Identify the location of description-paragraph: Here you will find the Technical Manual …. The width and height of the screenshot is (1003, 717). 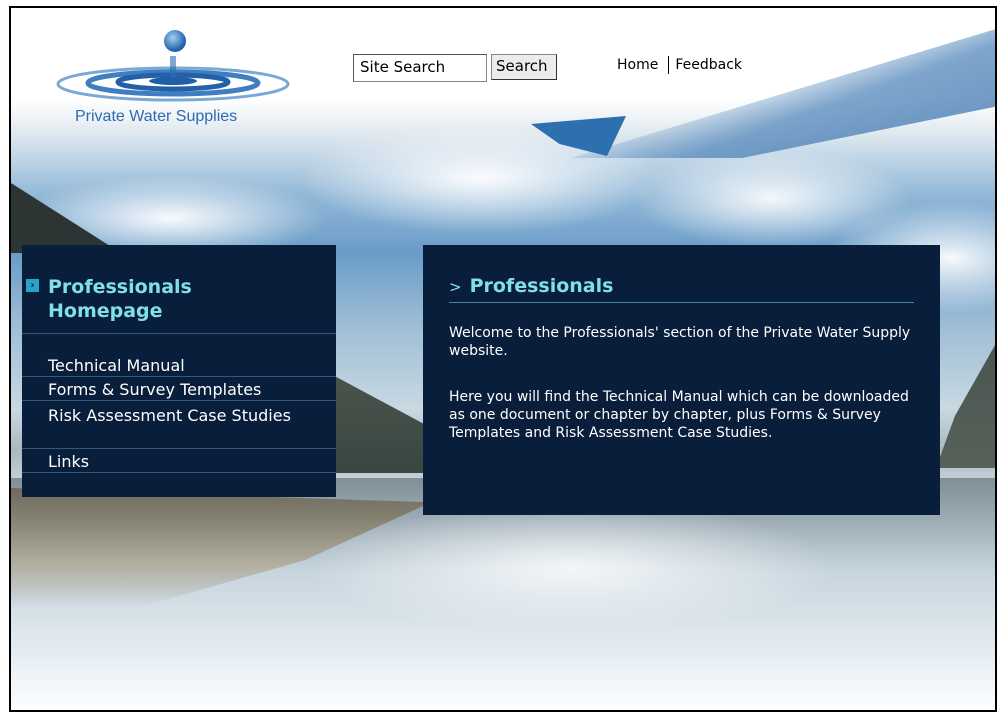
(679, 415).